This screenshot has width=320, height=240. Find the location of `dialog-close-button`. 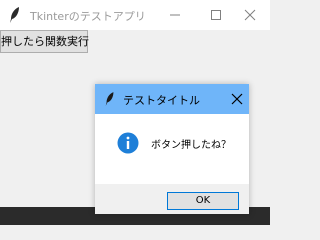

dialog-close-button is located at coordinates (237, 99).